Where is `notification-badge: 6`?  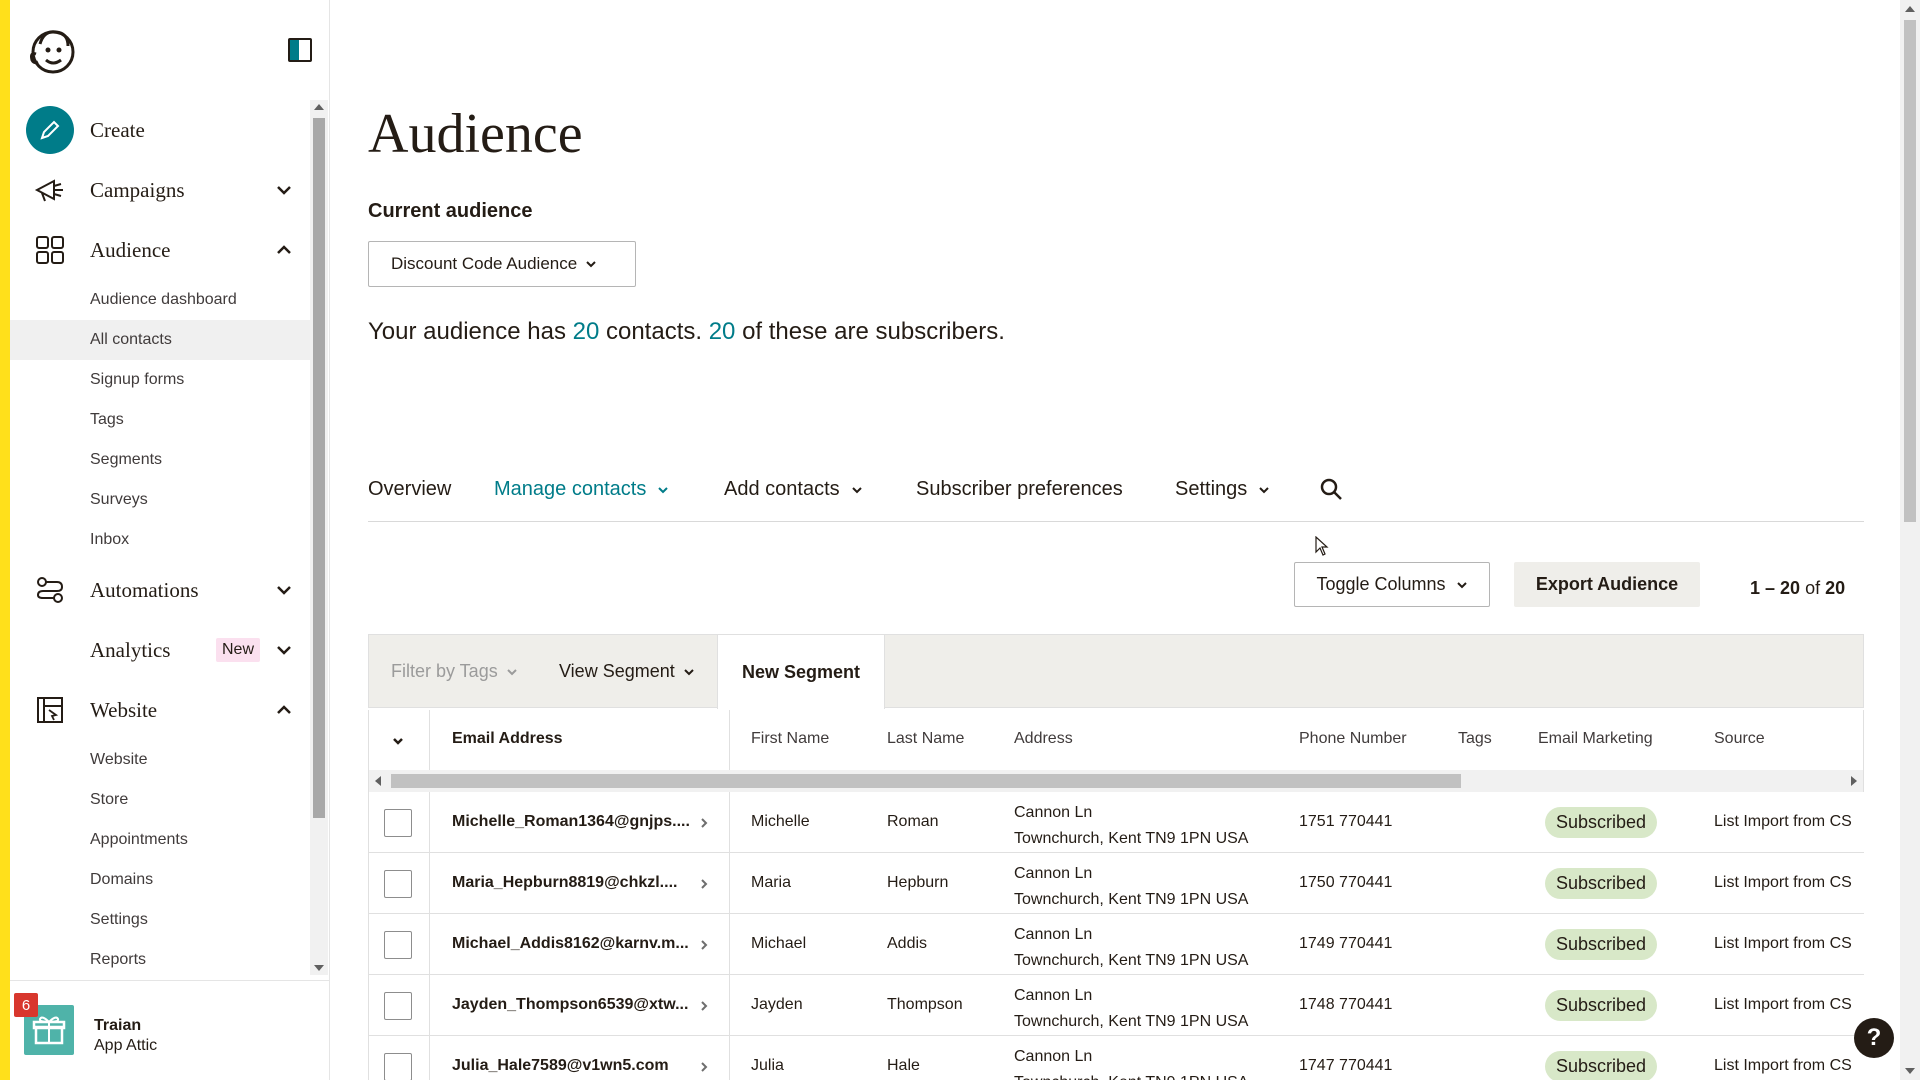
notification-badge: 6 is located at coordinates (26, 1005).